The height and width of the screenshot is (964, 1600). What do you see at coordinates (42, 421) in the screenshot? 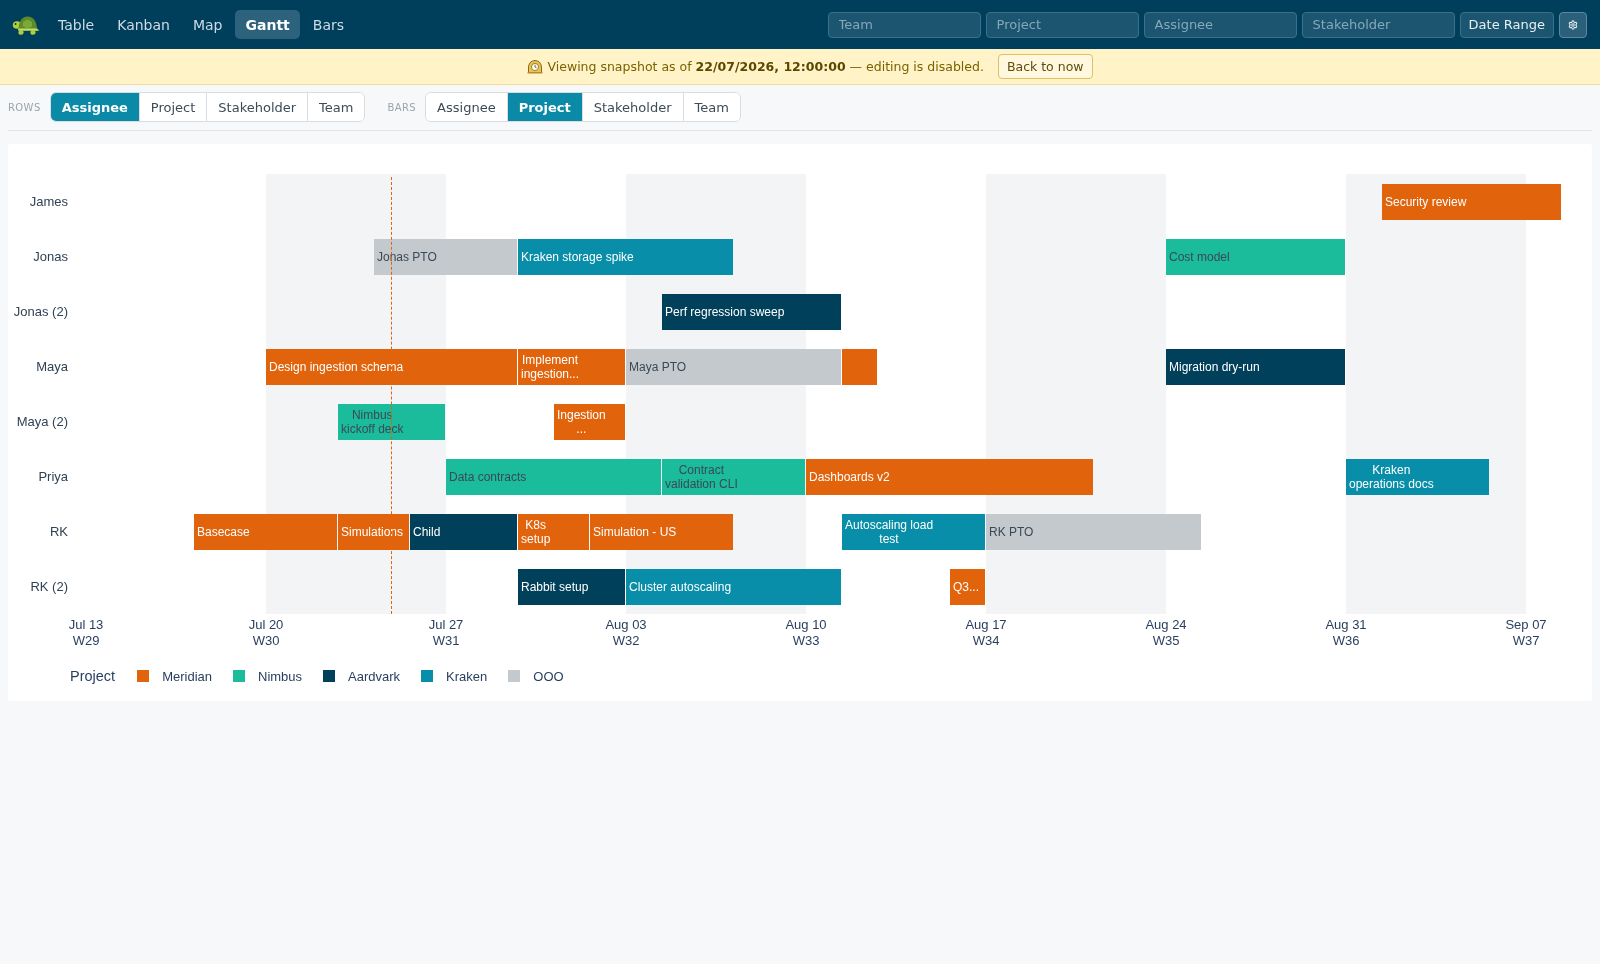
I see `row-label: Maya (2)` at bounding box center [42, 421].